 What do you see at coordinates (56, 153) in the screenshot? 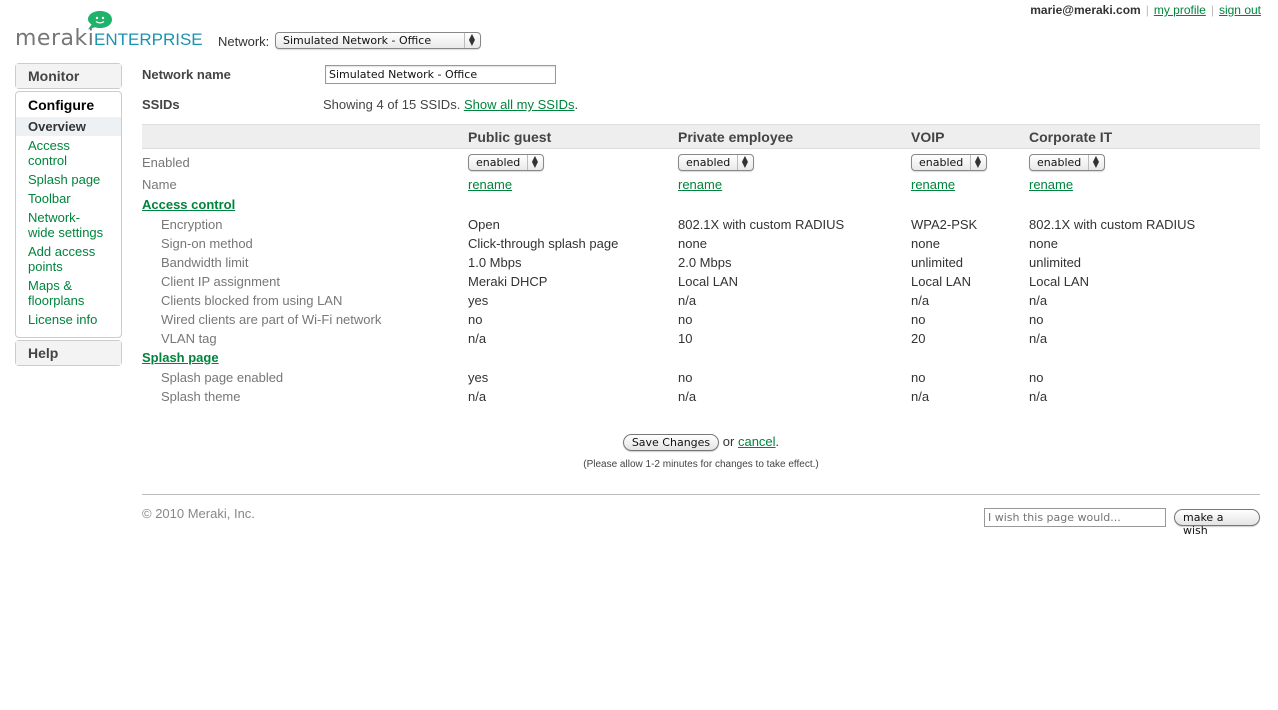
I see `sidebar-item-access-control: Access control` at bounding box center [56, 153].